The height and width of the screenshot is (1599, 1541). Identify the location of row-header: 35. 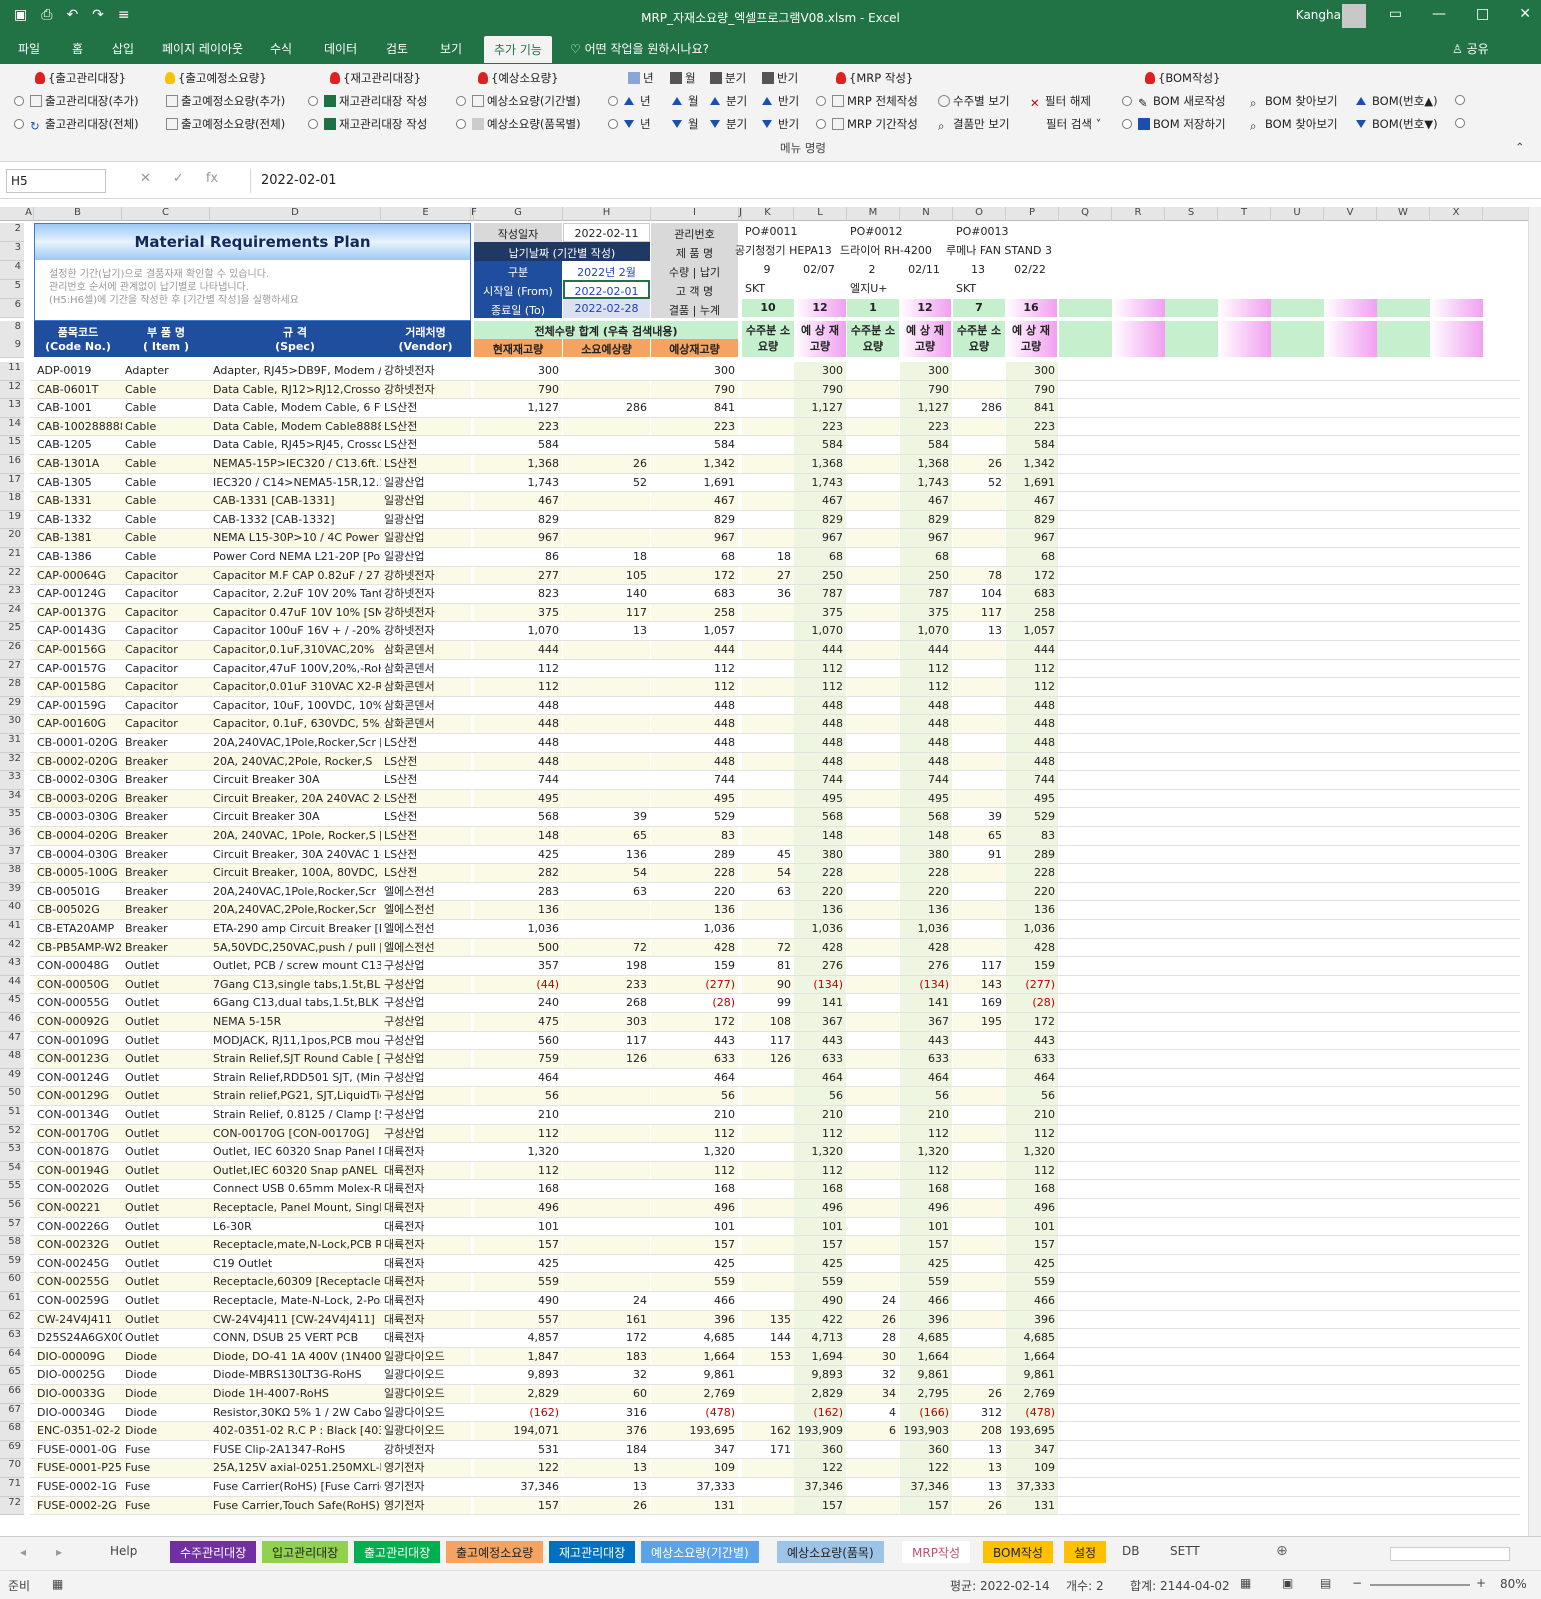
(12, 817).